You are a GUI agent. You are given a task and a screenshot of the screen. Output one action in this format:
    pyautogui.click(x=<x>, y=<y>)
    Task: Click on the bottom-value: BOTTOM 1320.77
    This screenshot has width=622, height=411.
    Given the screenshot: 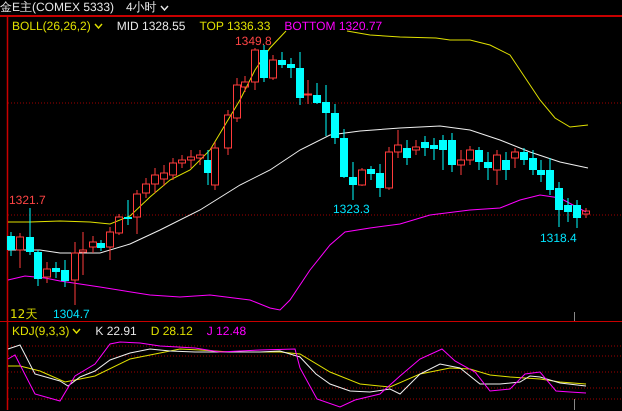 What is the action you would take?
    pyautogui.click(x=333, y=26)
    